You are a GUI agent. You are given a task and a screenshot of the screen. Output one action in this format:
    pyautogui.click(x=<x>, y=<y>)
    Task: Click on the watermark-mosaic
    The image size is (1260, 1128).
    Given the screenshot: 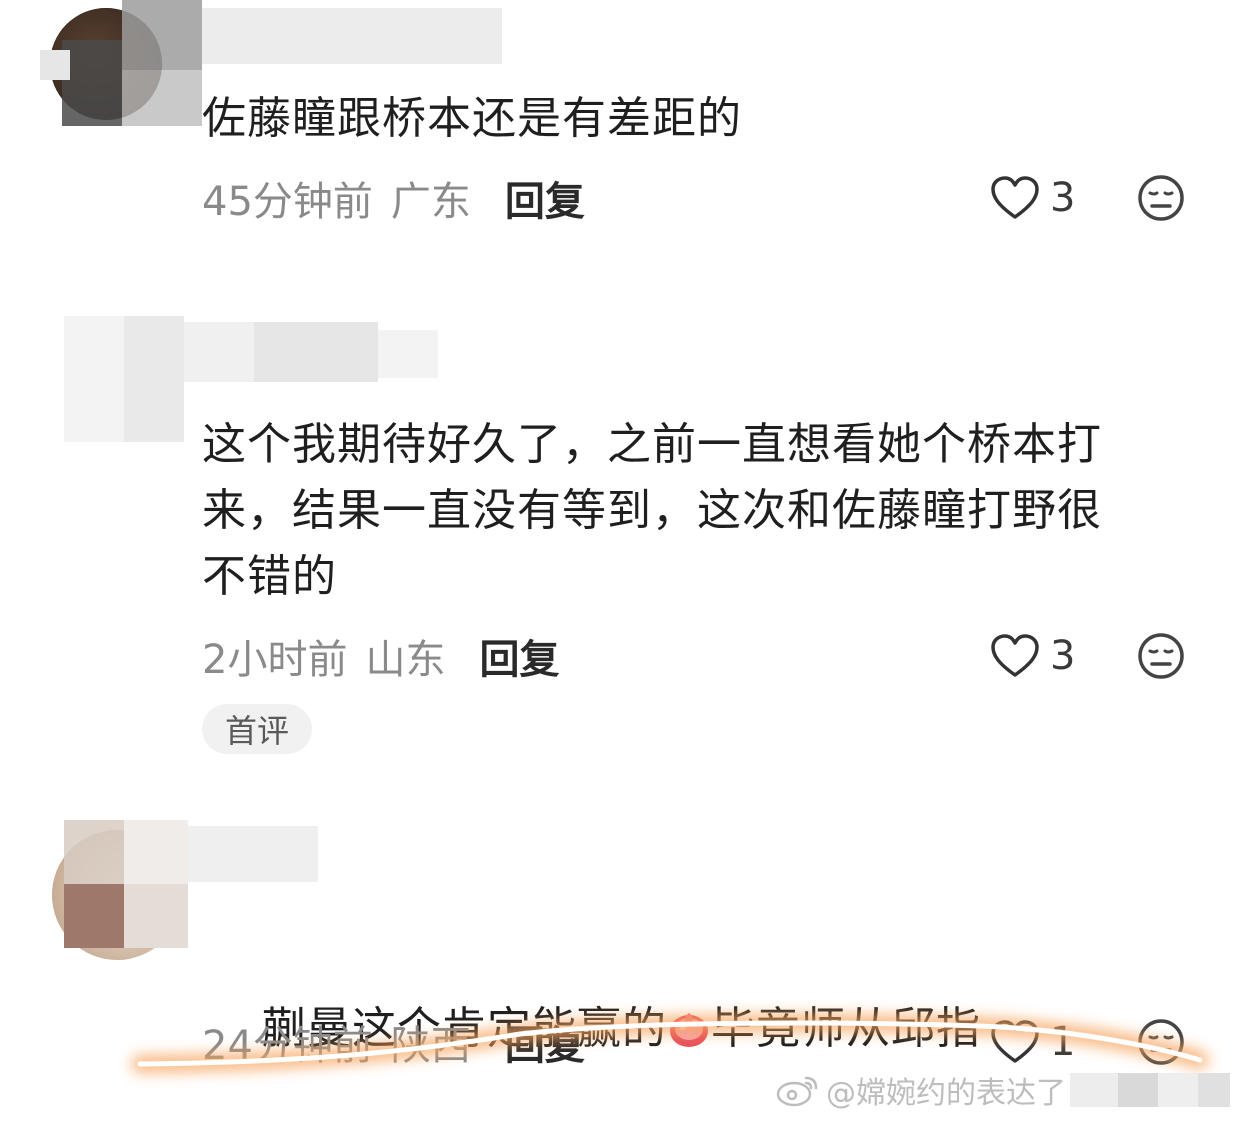 What is the action you would take?
    pyautogui.click(x=1150, y=1090)
    